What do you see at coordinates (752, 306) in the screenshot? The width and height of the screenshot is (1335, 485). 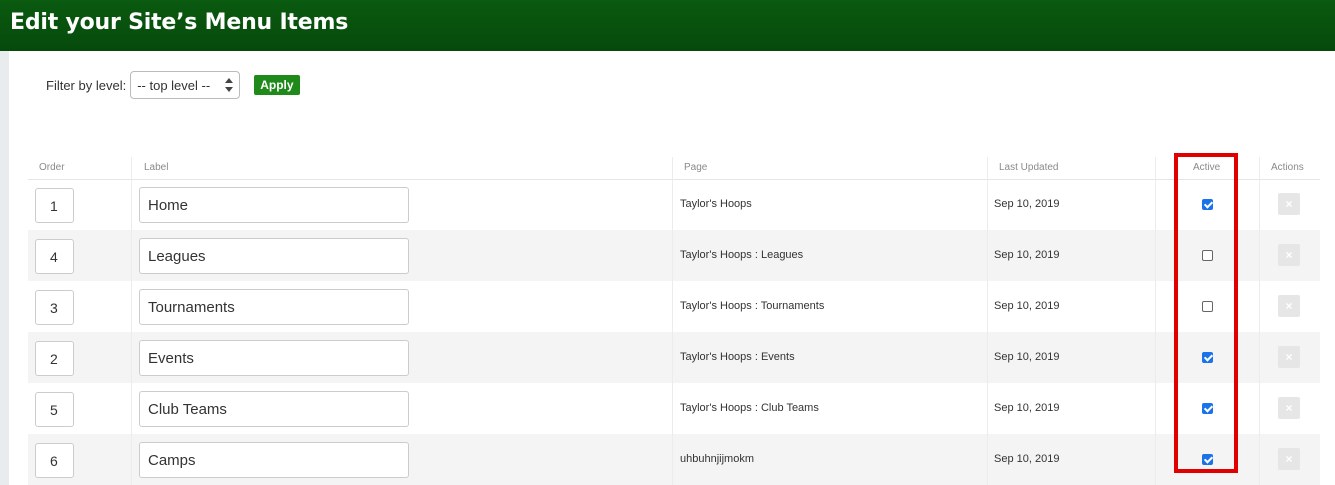 I see `page-name: Taylor's Hoops : Tournaments` at bounding box center [752, 306].